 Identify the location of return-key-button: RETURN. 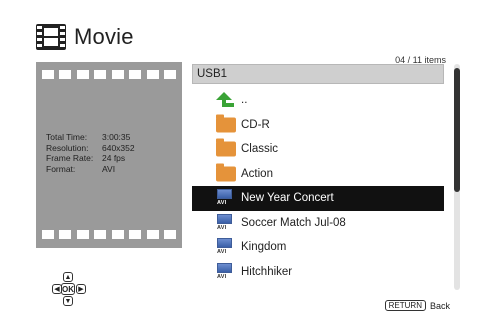
(405, 305).